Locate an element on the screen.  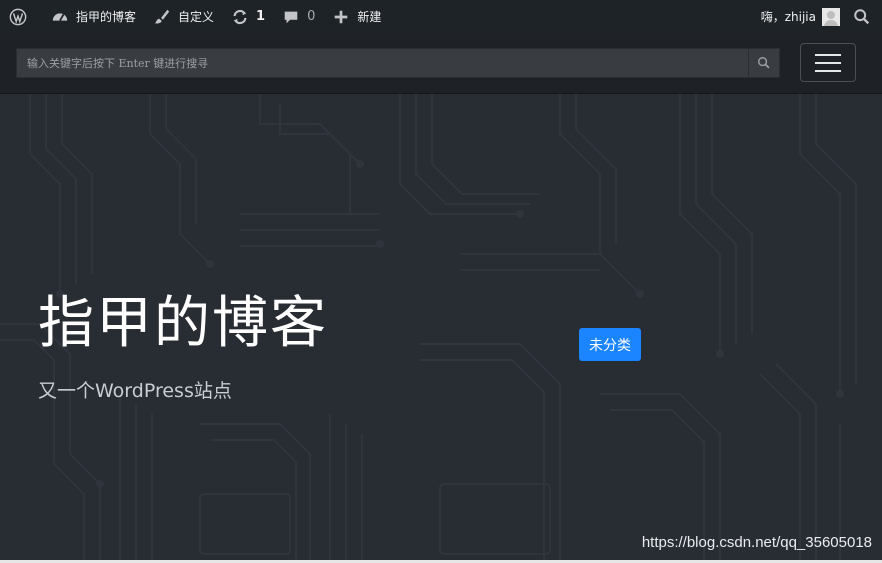
search-form is located at coordinates (398, 63).